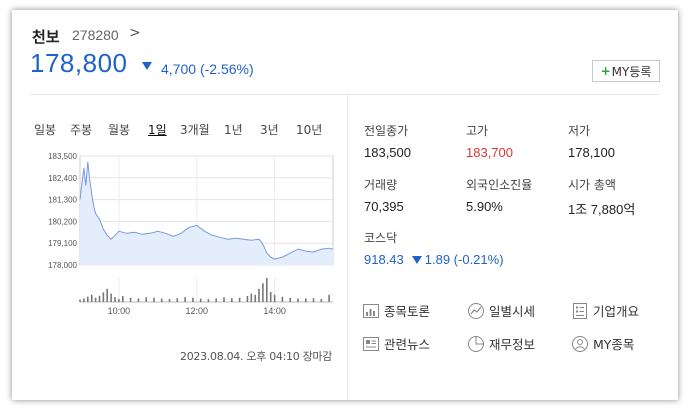 The image size is (692, 412). What do you see at coordinates (242, 129) in the screenshot?
I see `tab-1year: 1년` at bounding box center [242, 129].